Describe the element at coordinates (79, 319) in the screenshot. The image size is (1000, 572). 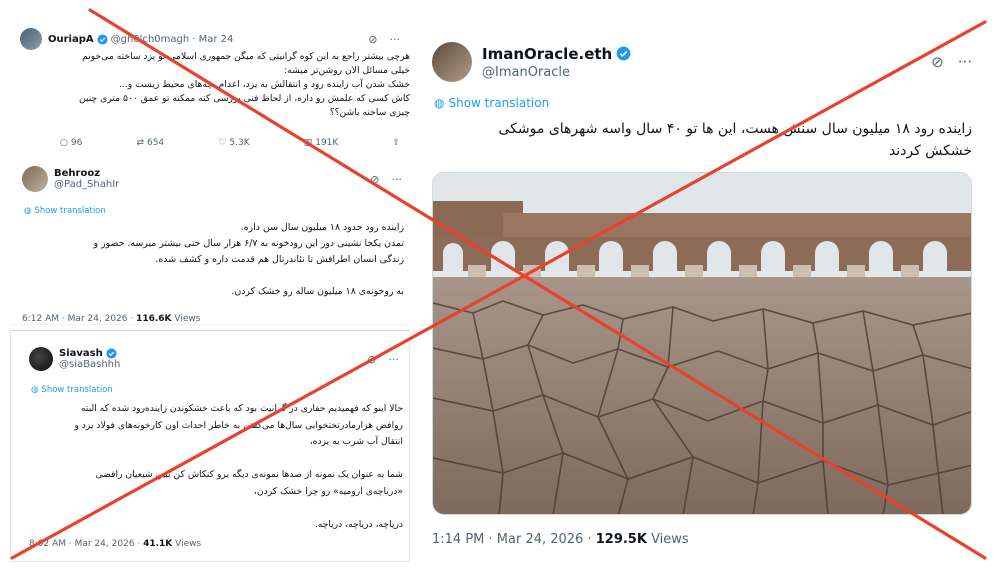
I see `tweet-time: 6:12 AM · Mar 24, 2026 ·` at that location.